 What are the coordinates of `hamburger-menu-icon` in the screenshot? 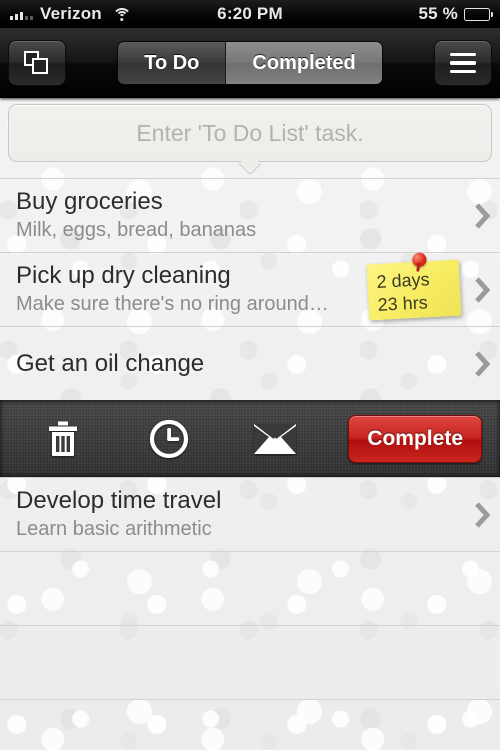 It's located at (462, 63).